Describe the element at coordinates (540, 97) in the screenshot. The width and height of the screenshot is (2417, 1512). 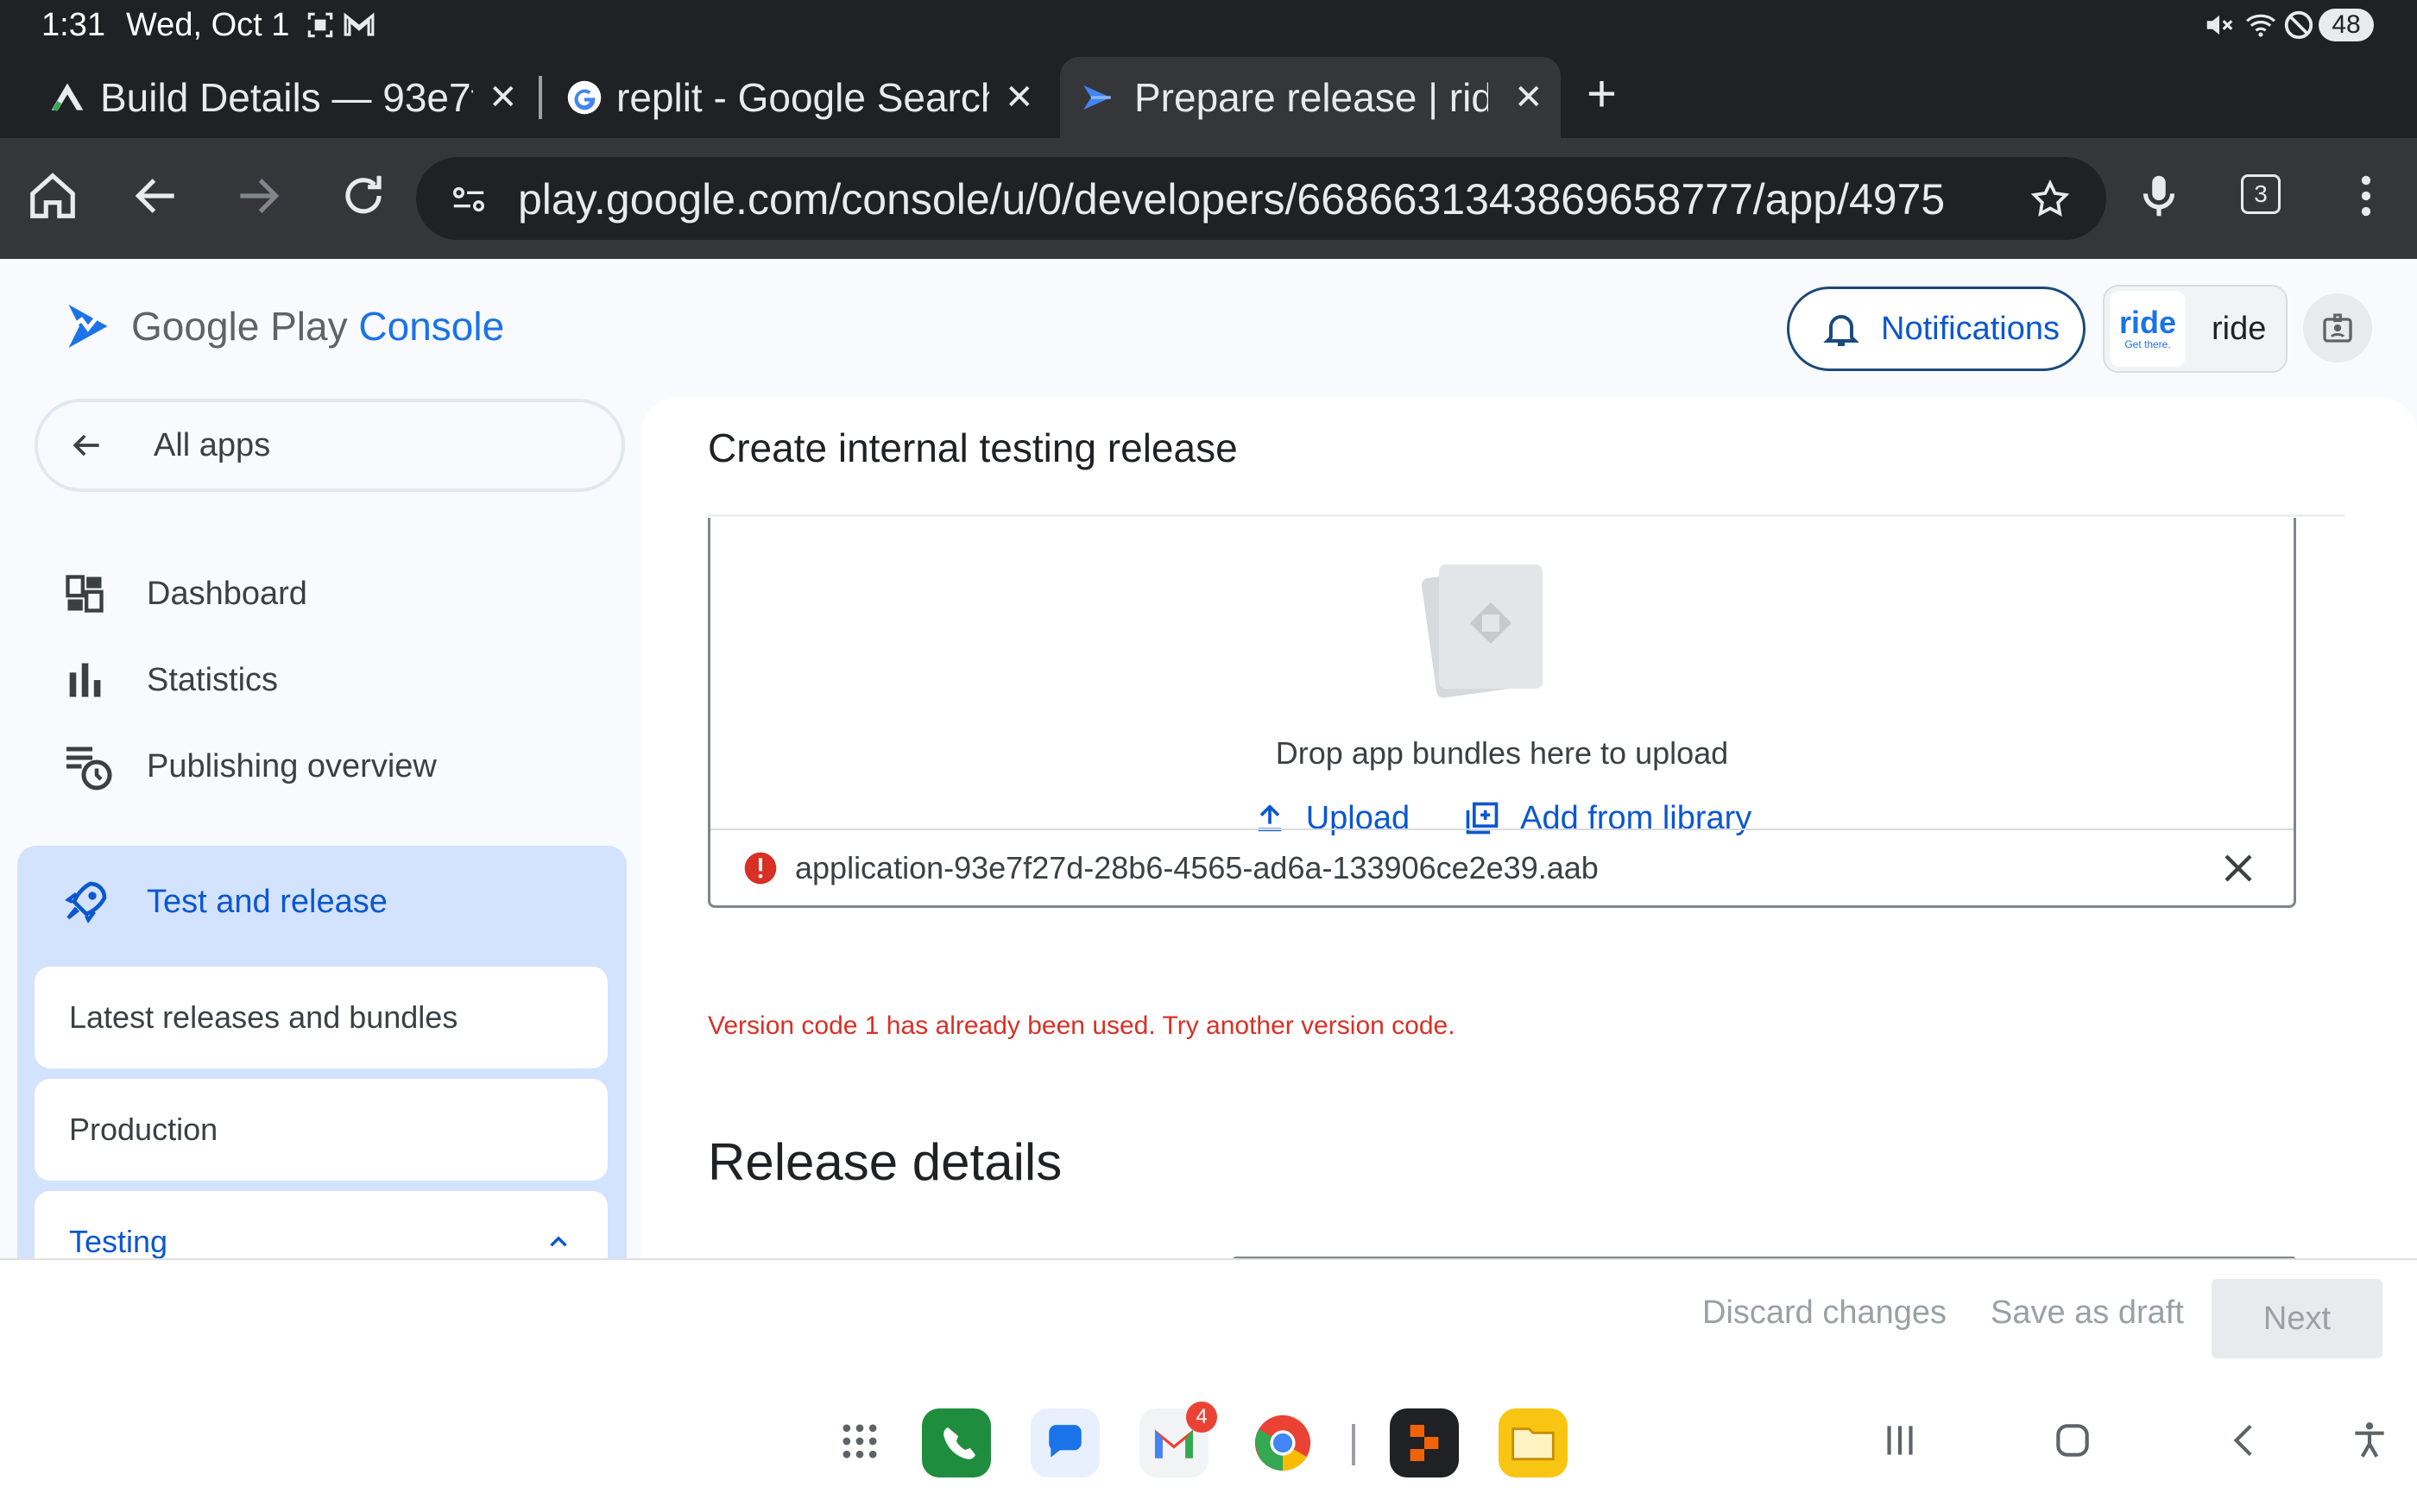
I see `tab-separator` at that location.